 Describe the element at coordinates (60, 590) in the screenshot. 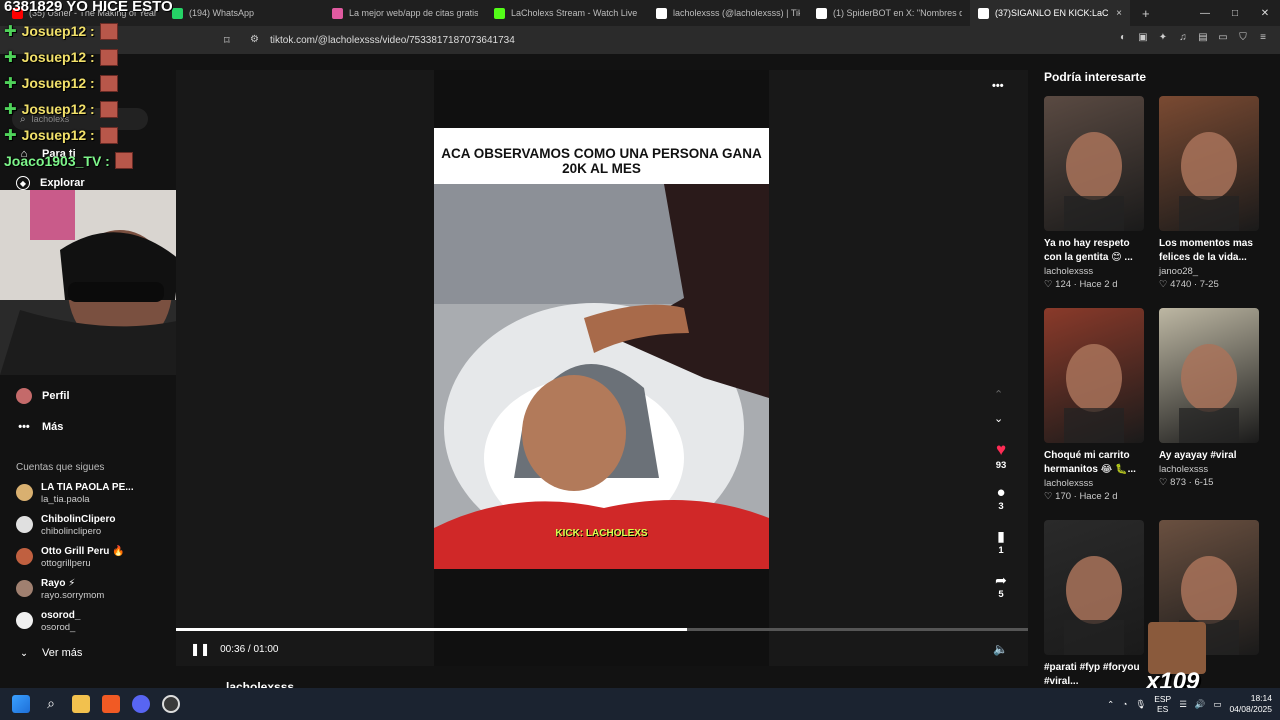

I see `following-account: Rayo ⚡ rayo.sorrymom` at that location.